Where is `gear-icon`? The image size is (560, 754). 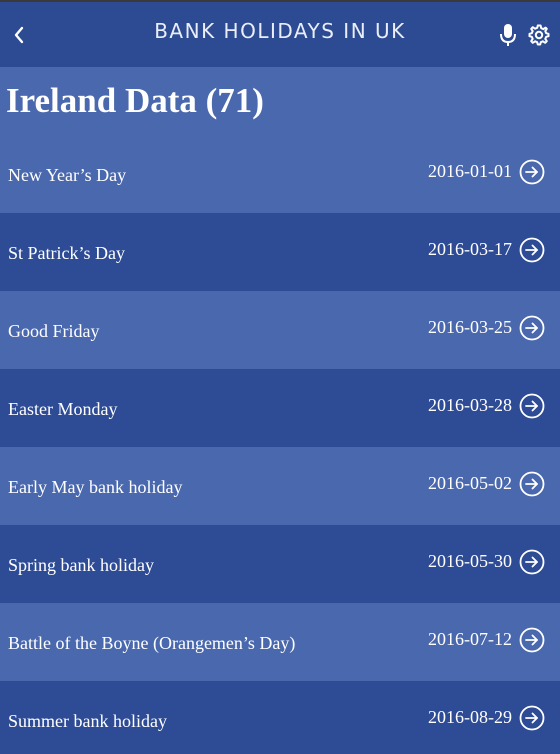 gear-icon is located at coordinates (539, 35).